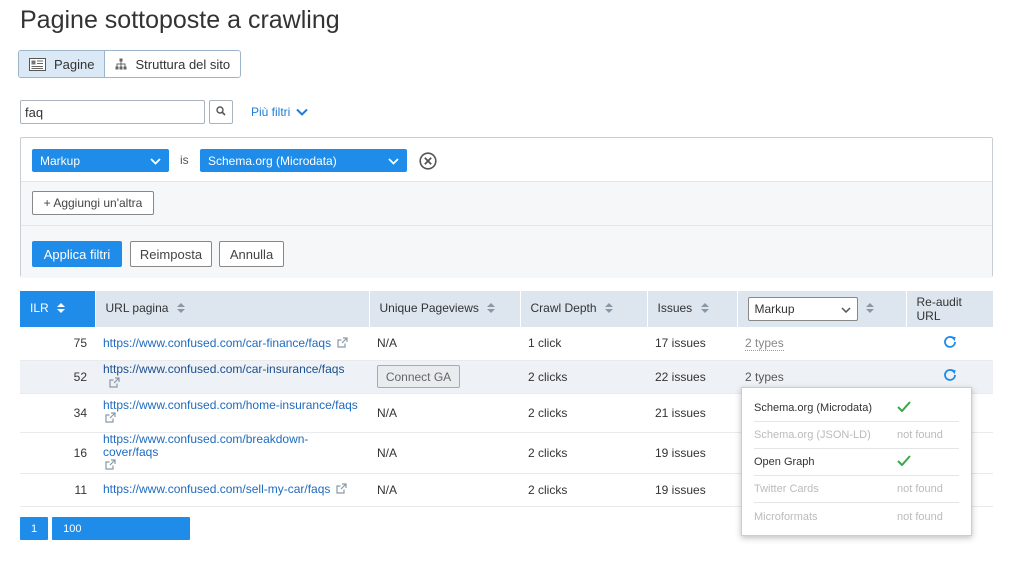  I want to click on column-header-depth: Crawl Depth, so click(584, 309).